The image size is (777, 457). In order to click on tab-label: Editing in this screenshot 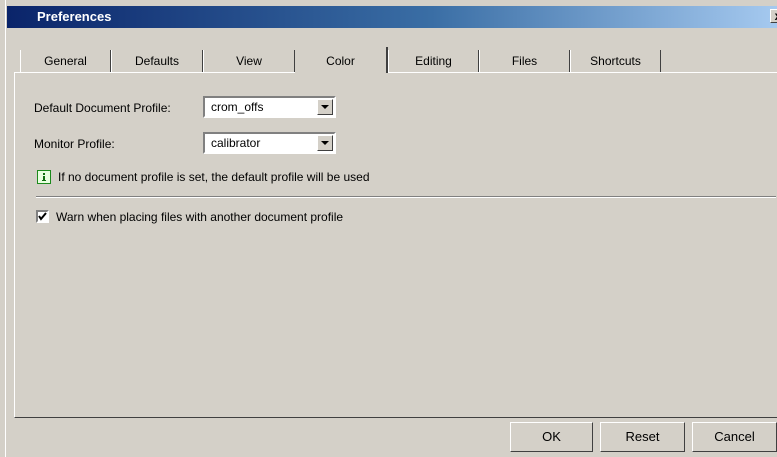, I will do `click(433, 61)`.